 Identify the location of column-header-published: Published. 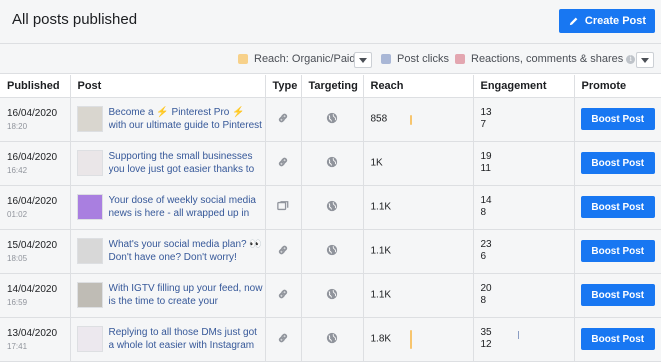
(35, 86).